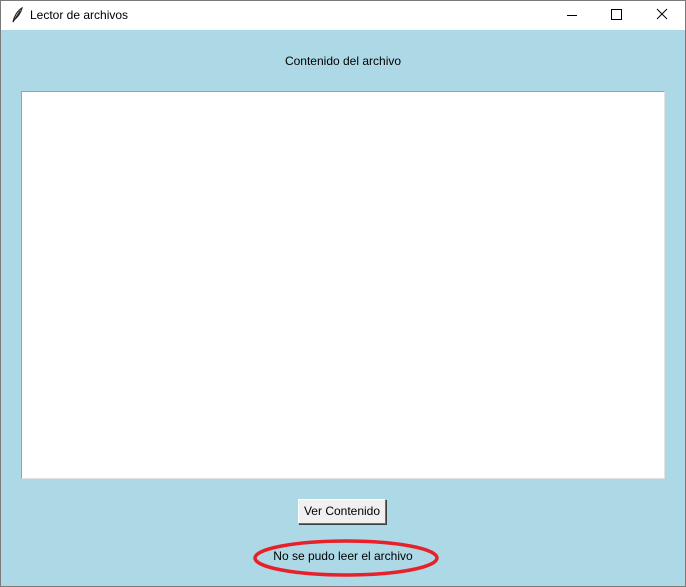 The image size is (686, 587). What do you see at coordinates (343, 556) in the screenshot?
I see `status-message: No se pudo leer el archivo` at bounding box center [343, 556].